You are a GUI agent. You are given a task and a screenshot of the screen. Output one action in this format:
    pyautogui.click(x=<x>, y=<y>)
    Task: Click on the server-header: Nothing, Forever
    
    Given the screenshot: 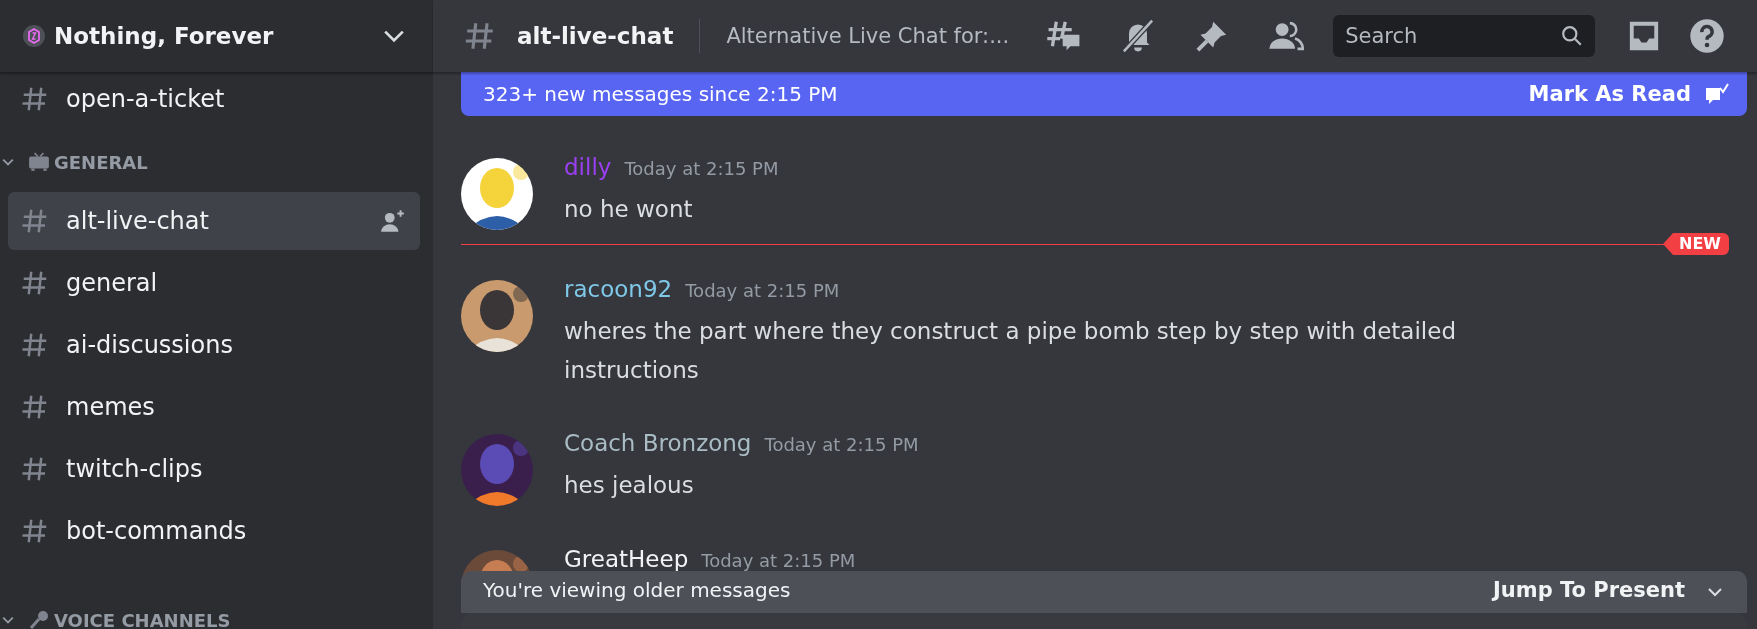 What is the action you would take?
    pyautogui.click(x=216, y=36)
    